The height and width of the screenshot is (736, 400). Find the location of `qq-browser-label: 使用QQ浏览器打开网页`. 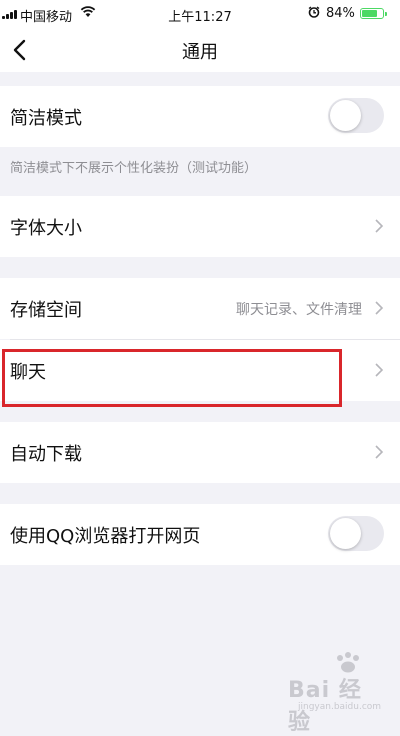

qq-browser-label: 使用QQ浏览器打开网页 is located at coordinates (105, 536).